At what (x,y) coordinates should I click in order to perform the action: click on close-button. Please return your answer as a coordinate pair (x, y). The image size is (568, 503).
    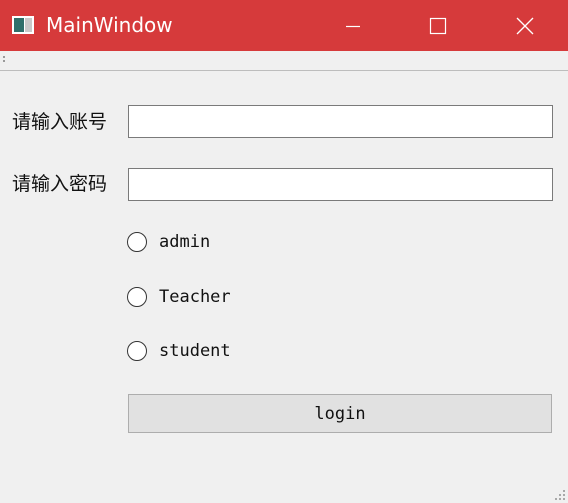
    Looking at the image, I should click on (525, 25).